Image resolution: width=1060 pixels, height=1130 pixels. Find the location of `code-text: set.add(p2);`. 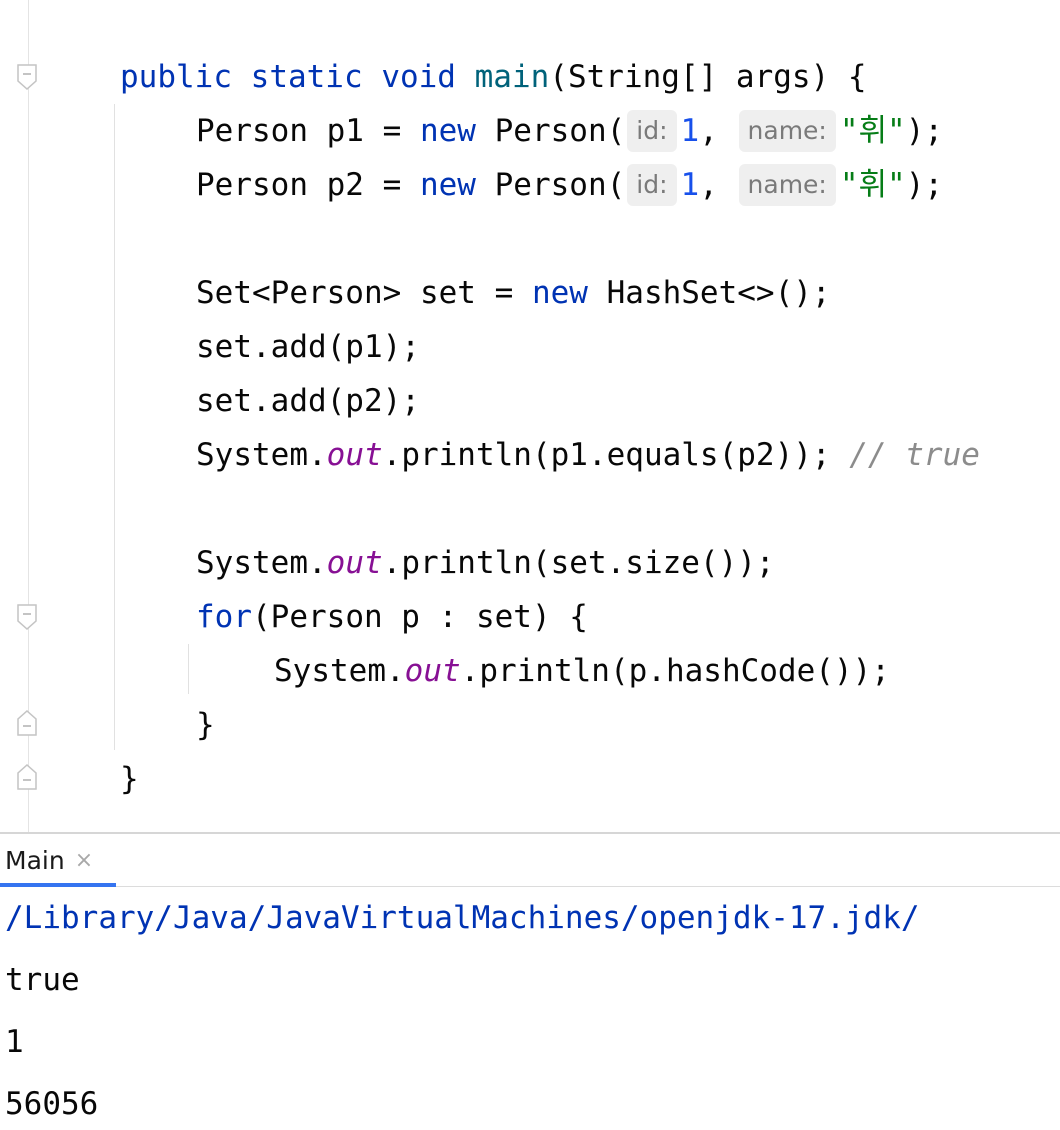

code-text: set.add(p2); is located at coordinates (308, 401).